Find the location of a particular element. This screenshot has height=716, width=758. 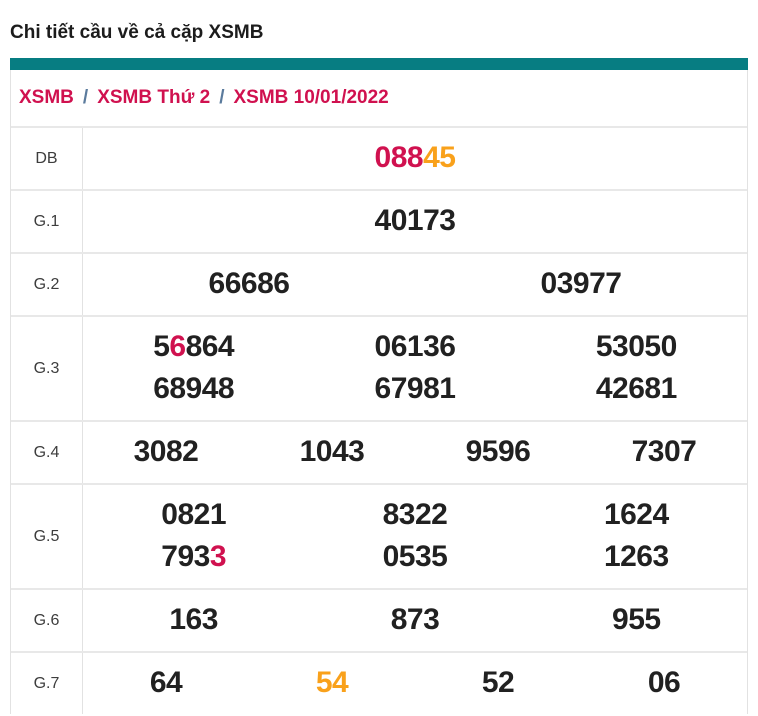

prize-values: 56864 06136 53050 68948 67981 42681 is located at coordinates (415, 368).